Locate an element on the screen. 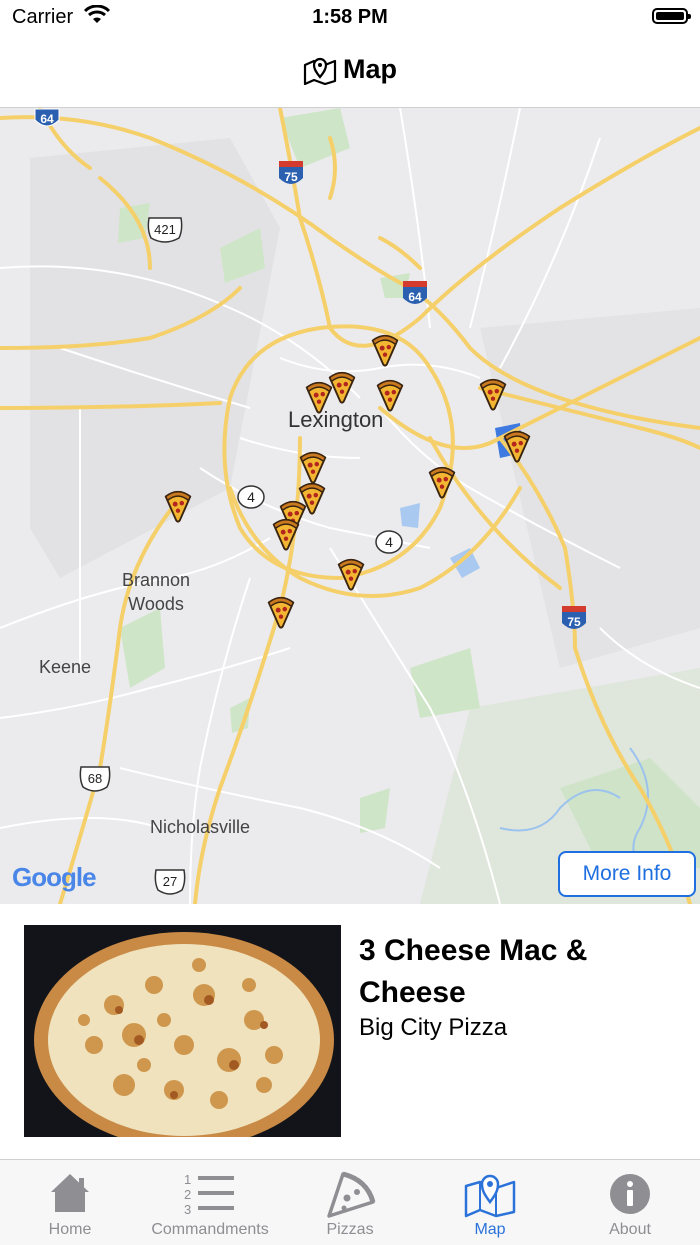 The height and width of the screenshot is (1245, 700). restaurant-name: Big City Pizza is located at coordinates (433, 1027).